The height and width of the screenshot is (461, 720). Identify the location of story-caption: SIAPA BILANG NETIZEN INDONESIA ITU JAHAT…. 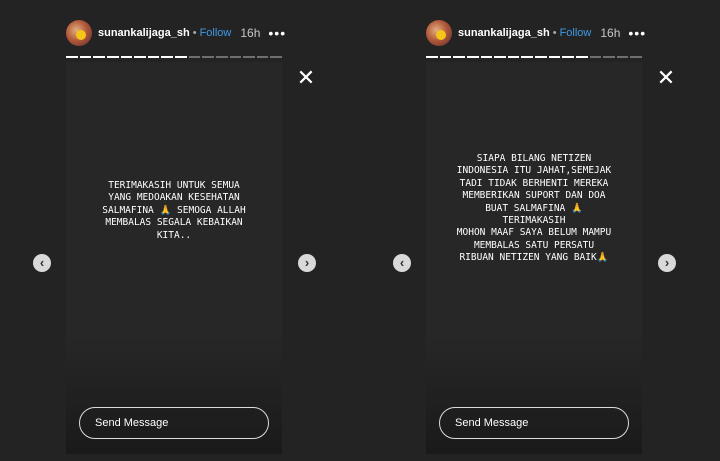
(534, 208).